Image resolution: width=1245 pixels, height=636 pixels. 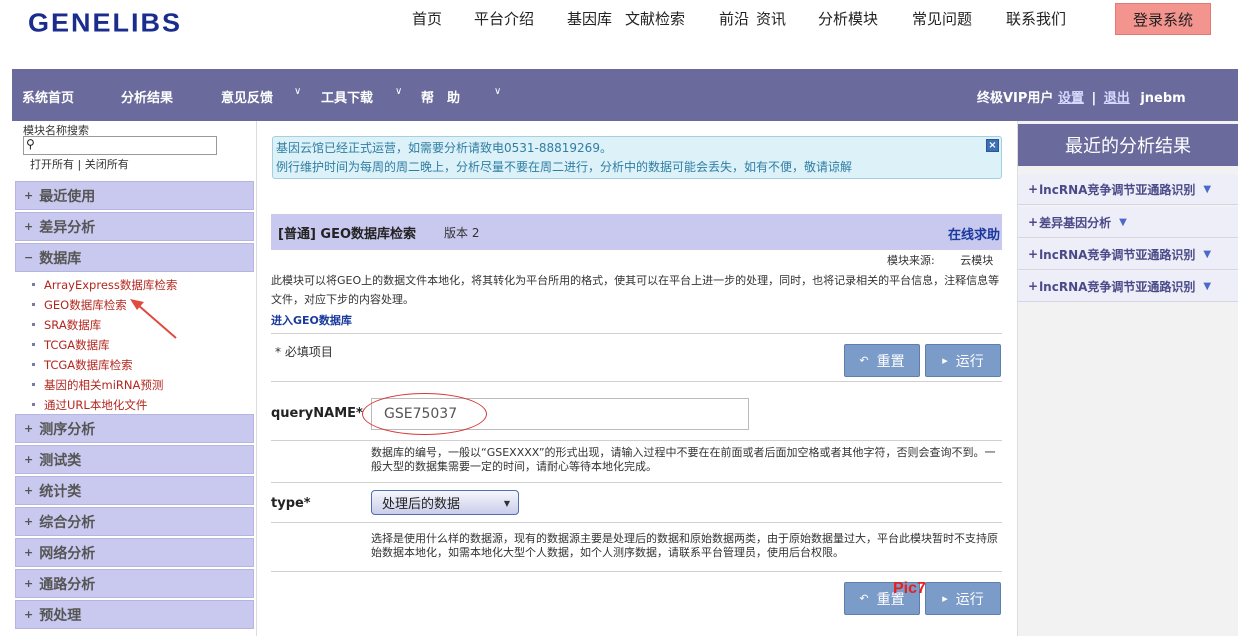 What do you see at coordinates (67, 553) in the screenshot?
I see `category-label: 网络分析` at bounding box center [67, 553].